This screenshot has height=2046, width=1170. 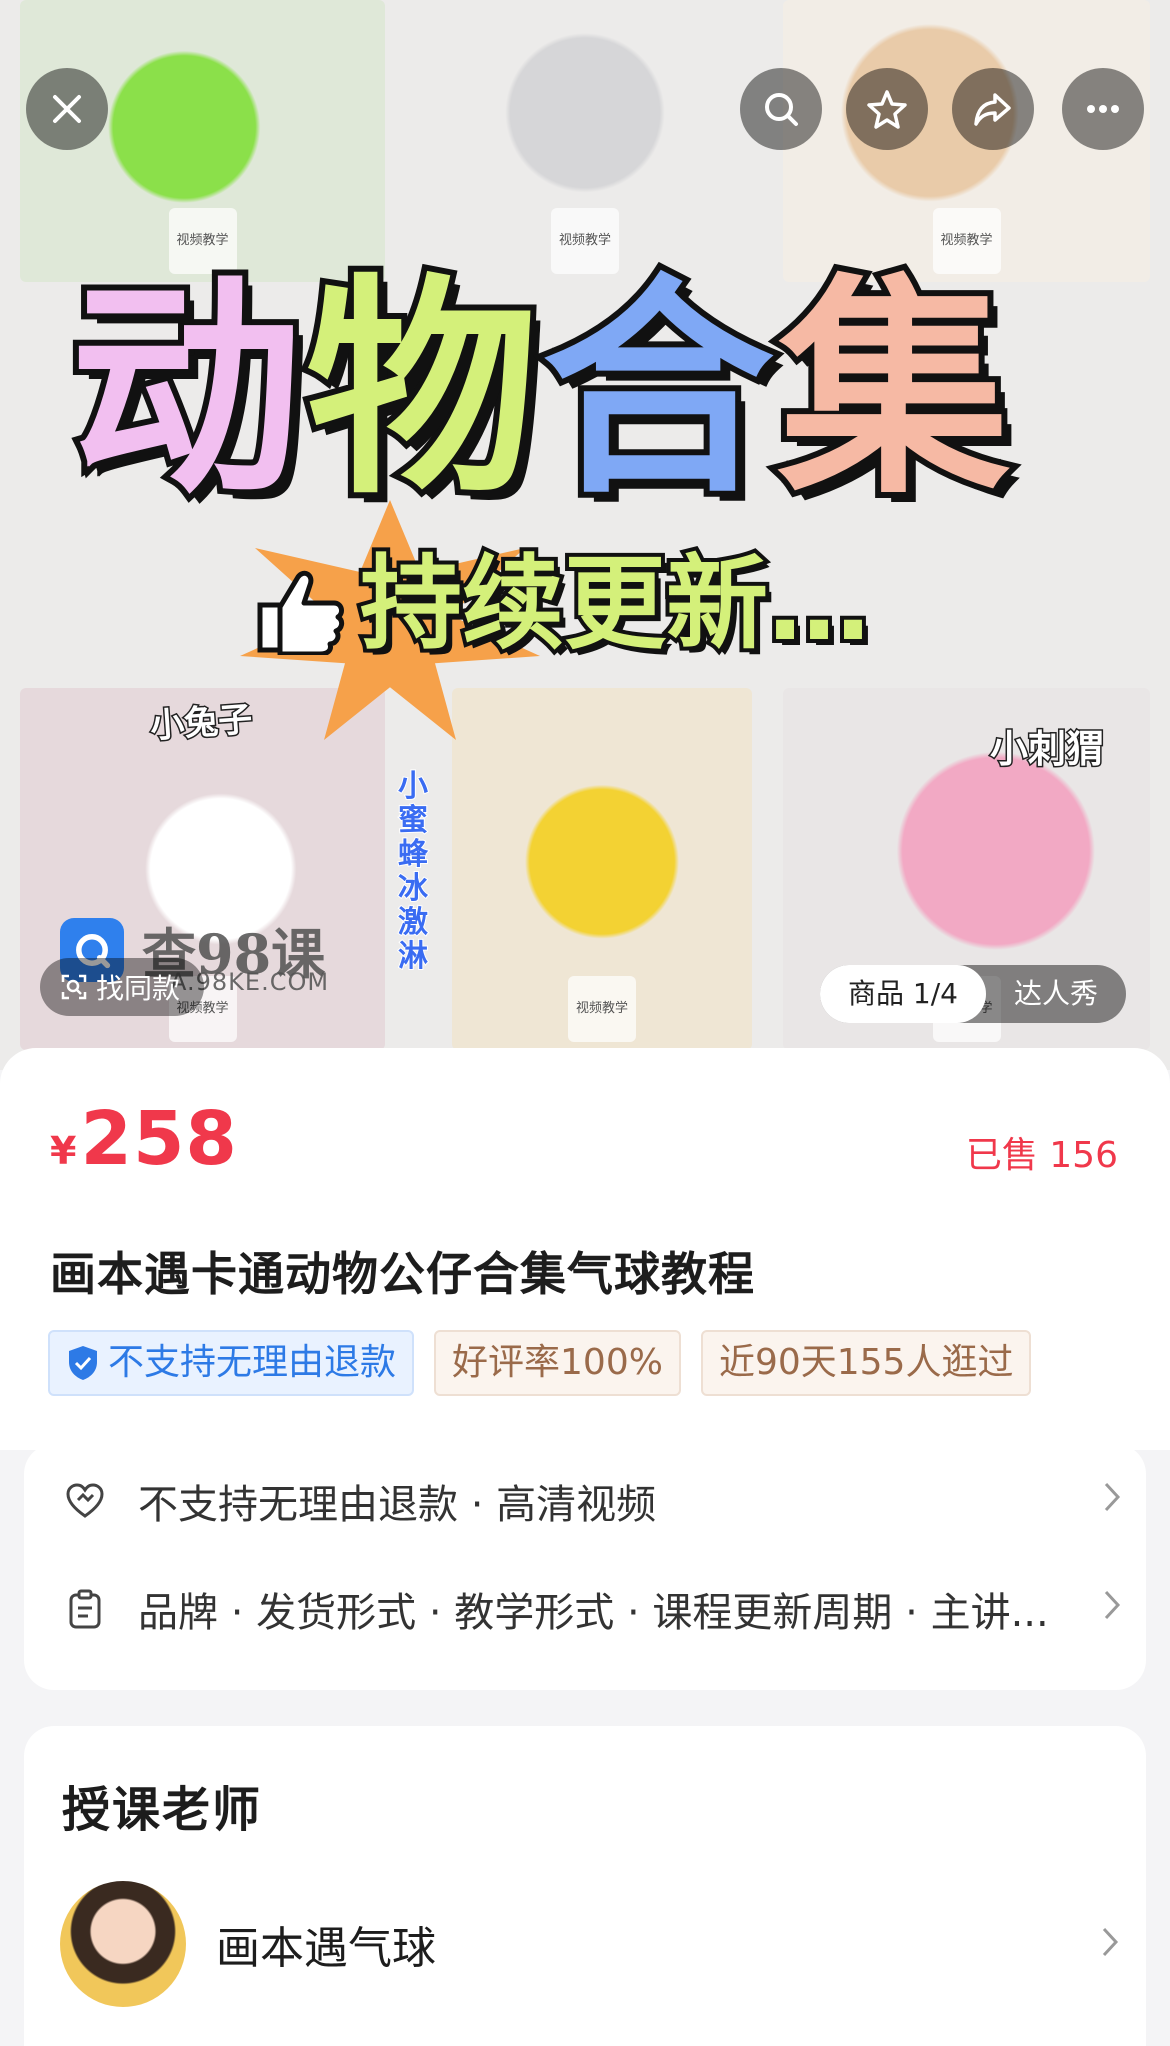 I want to click on tag-label: 好评率100%, so click(x=557, y=1362).